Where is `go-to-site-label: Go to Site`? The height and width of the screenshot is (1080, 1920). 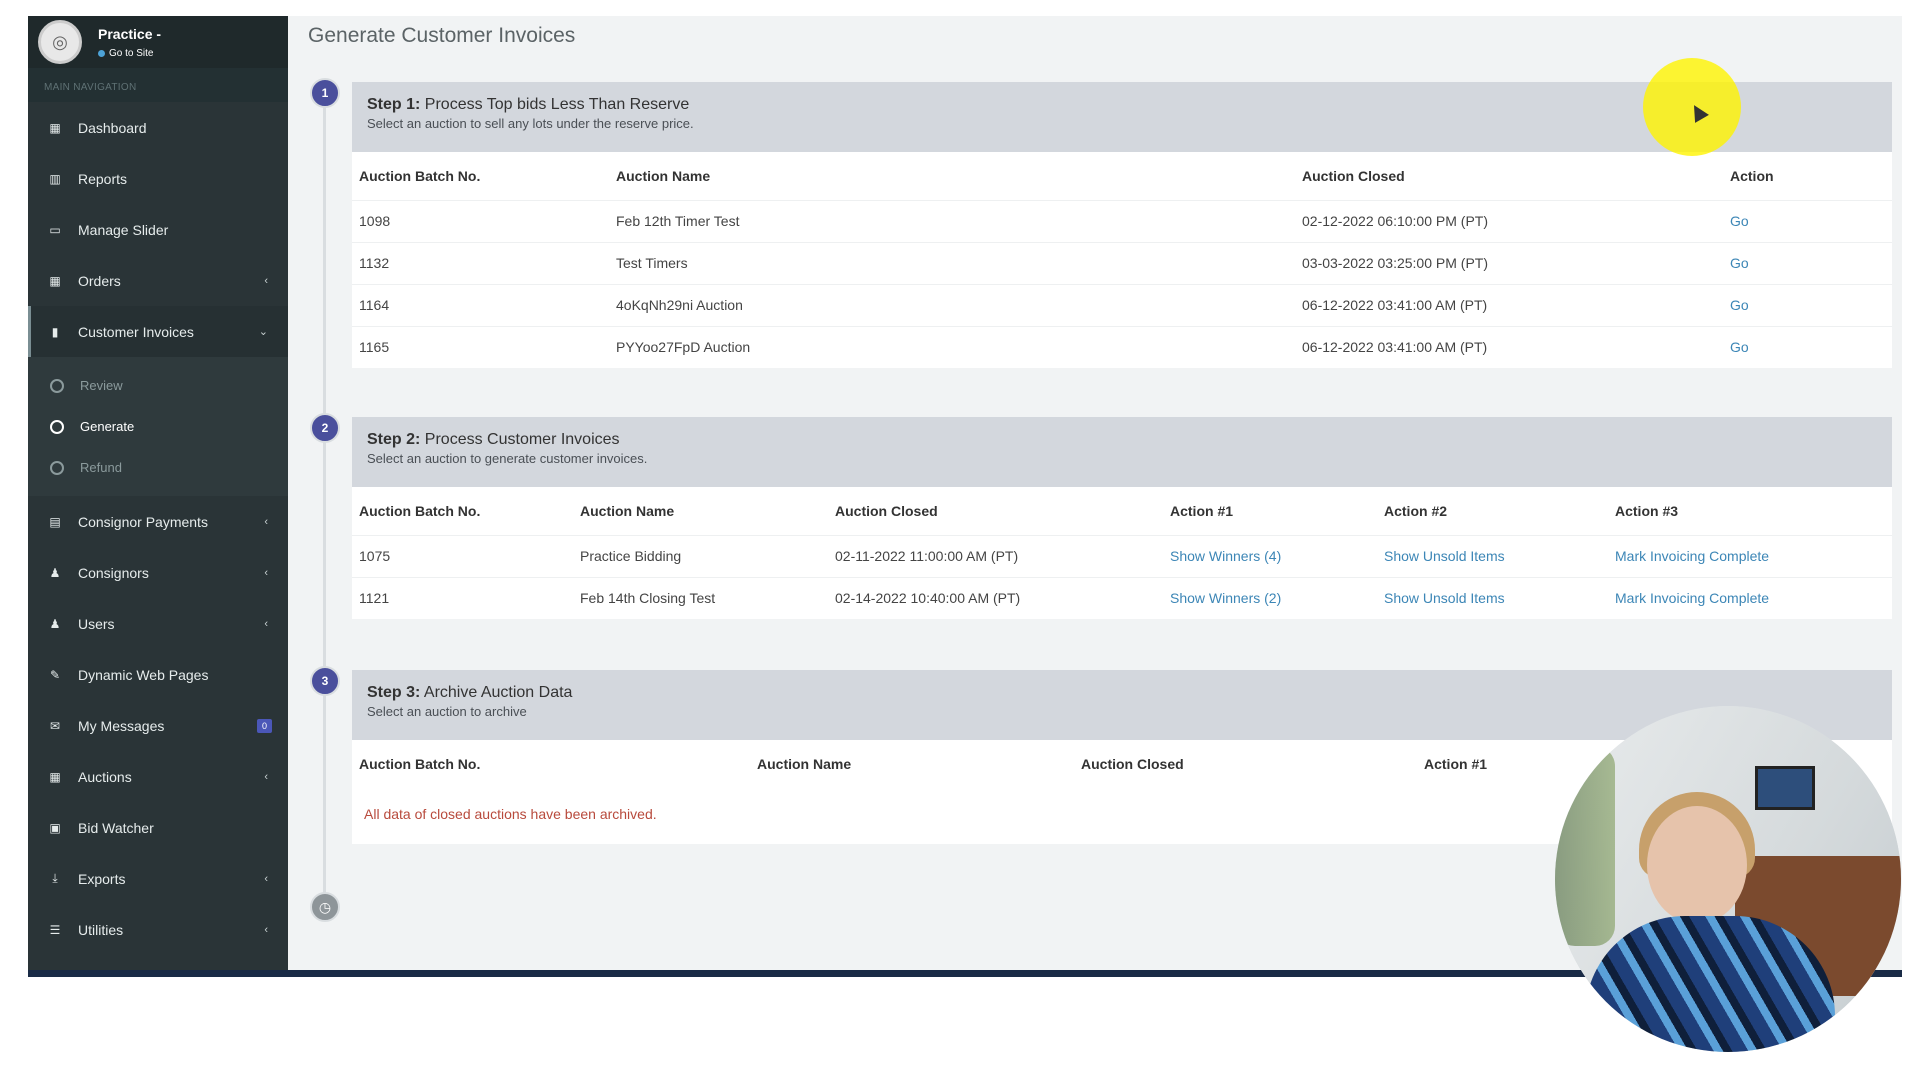 go-to-site-label: Go to Site is located at coordinates (131, 53).